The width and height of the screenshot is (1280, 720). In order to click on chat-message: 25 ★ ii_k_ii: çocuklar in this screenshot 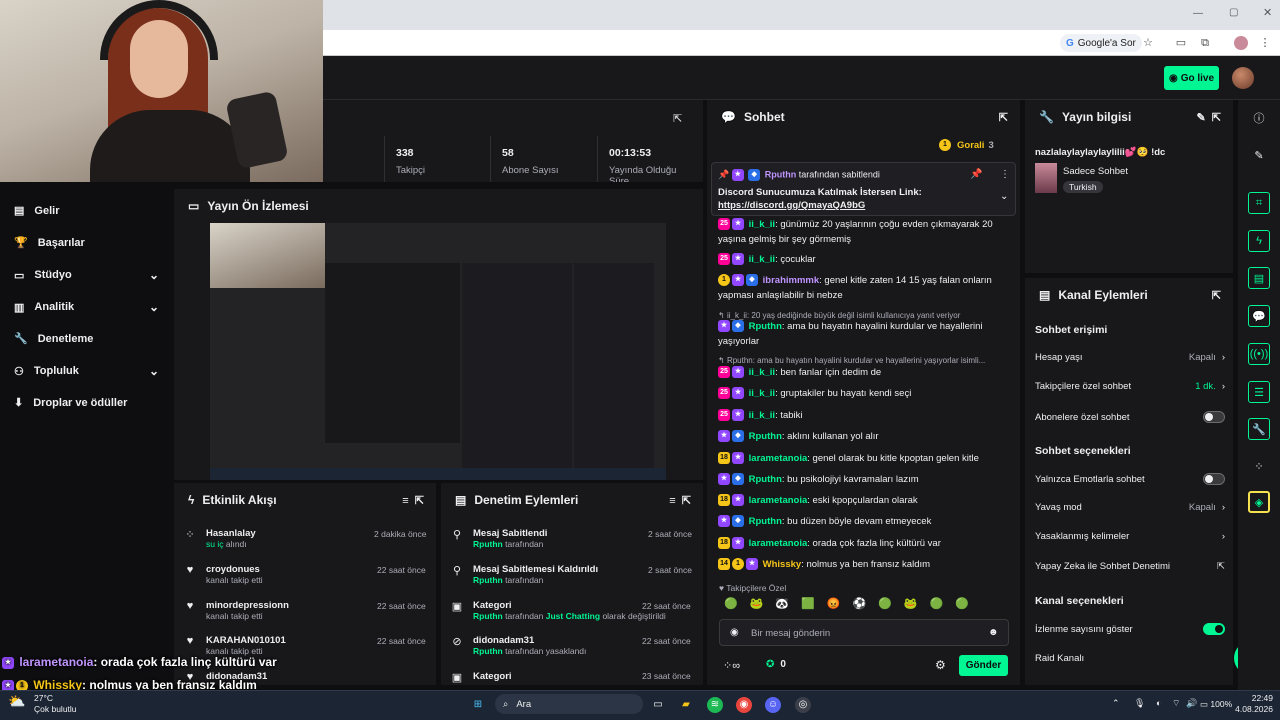, I will do `click(863, 259)`.